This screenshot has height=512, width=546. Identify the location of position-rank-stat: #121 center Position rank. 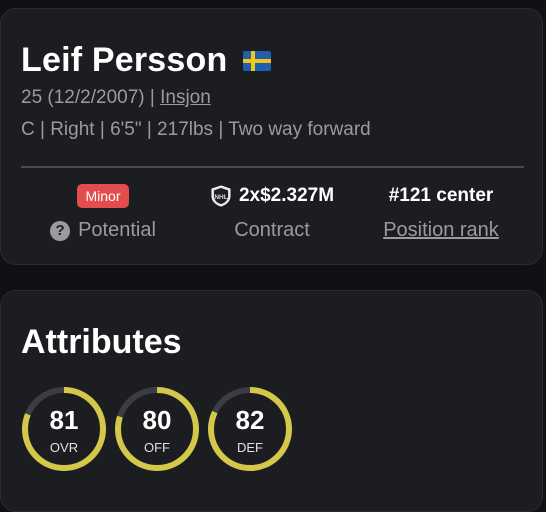
(441, 211).